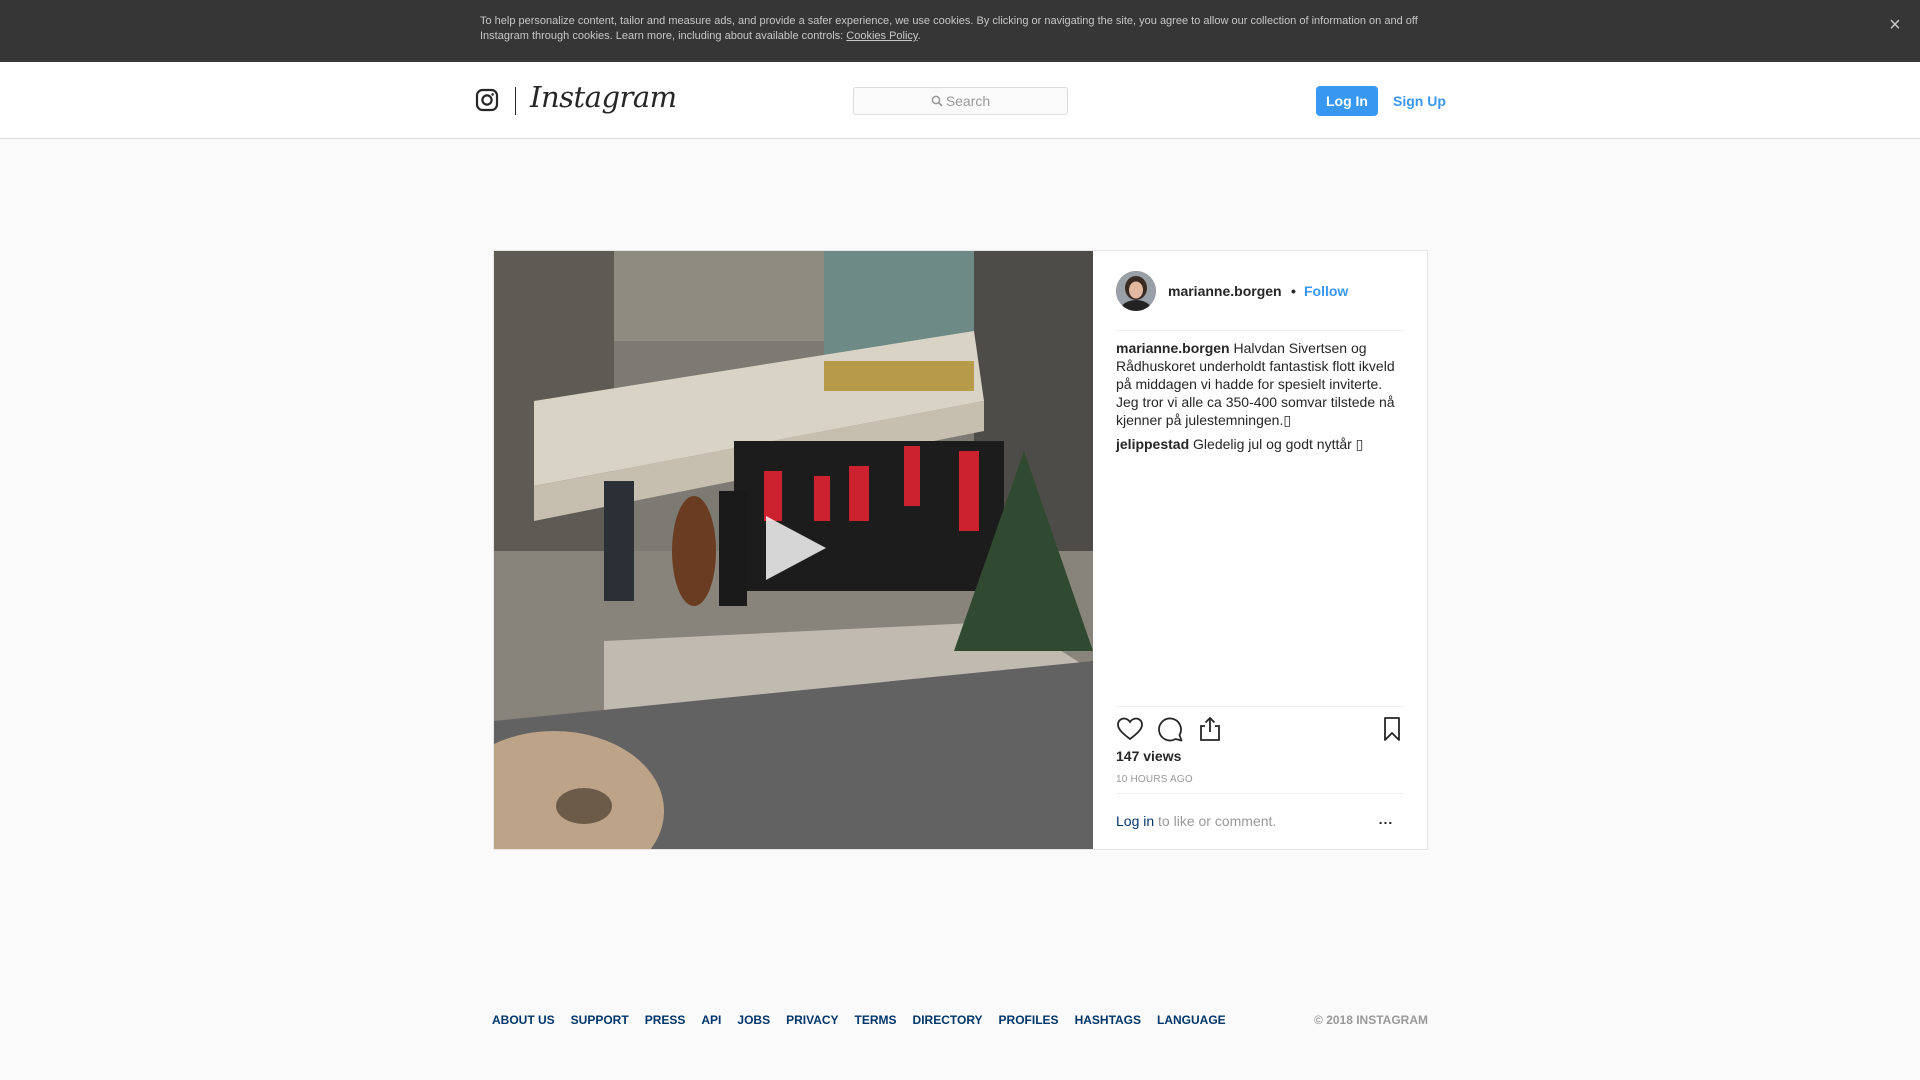 The image size is (1920, 1080). I want to click on heart-icon, so click(1130, 729).